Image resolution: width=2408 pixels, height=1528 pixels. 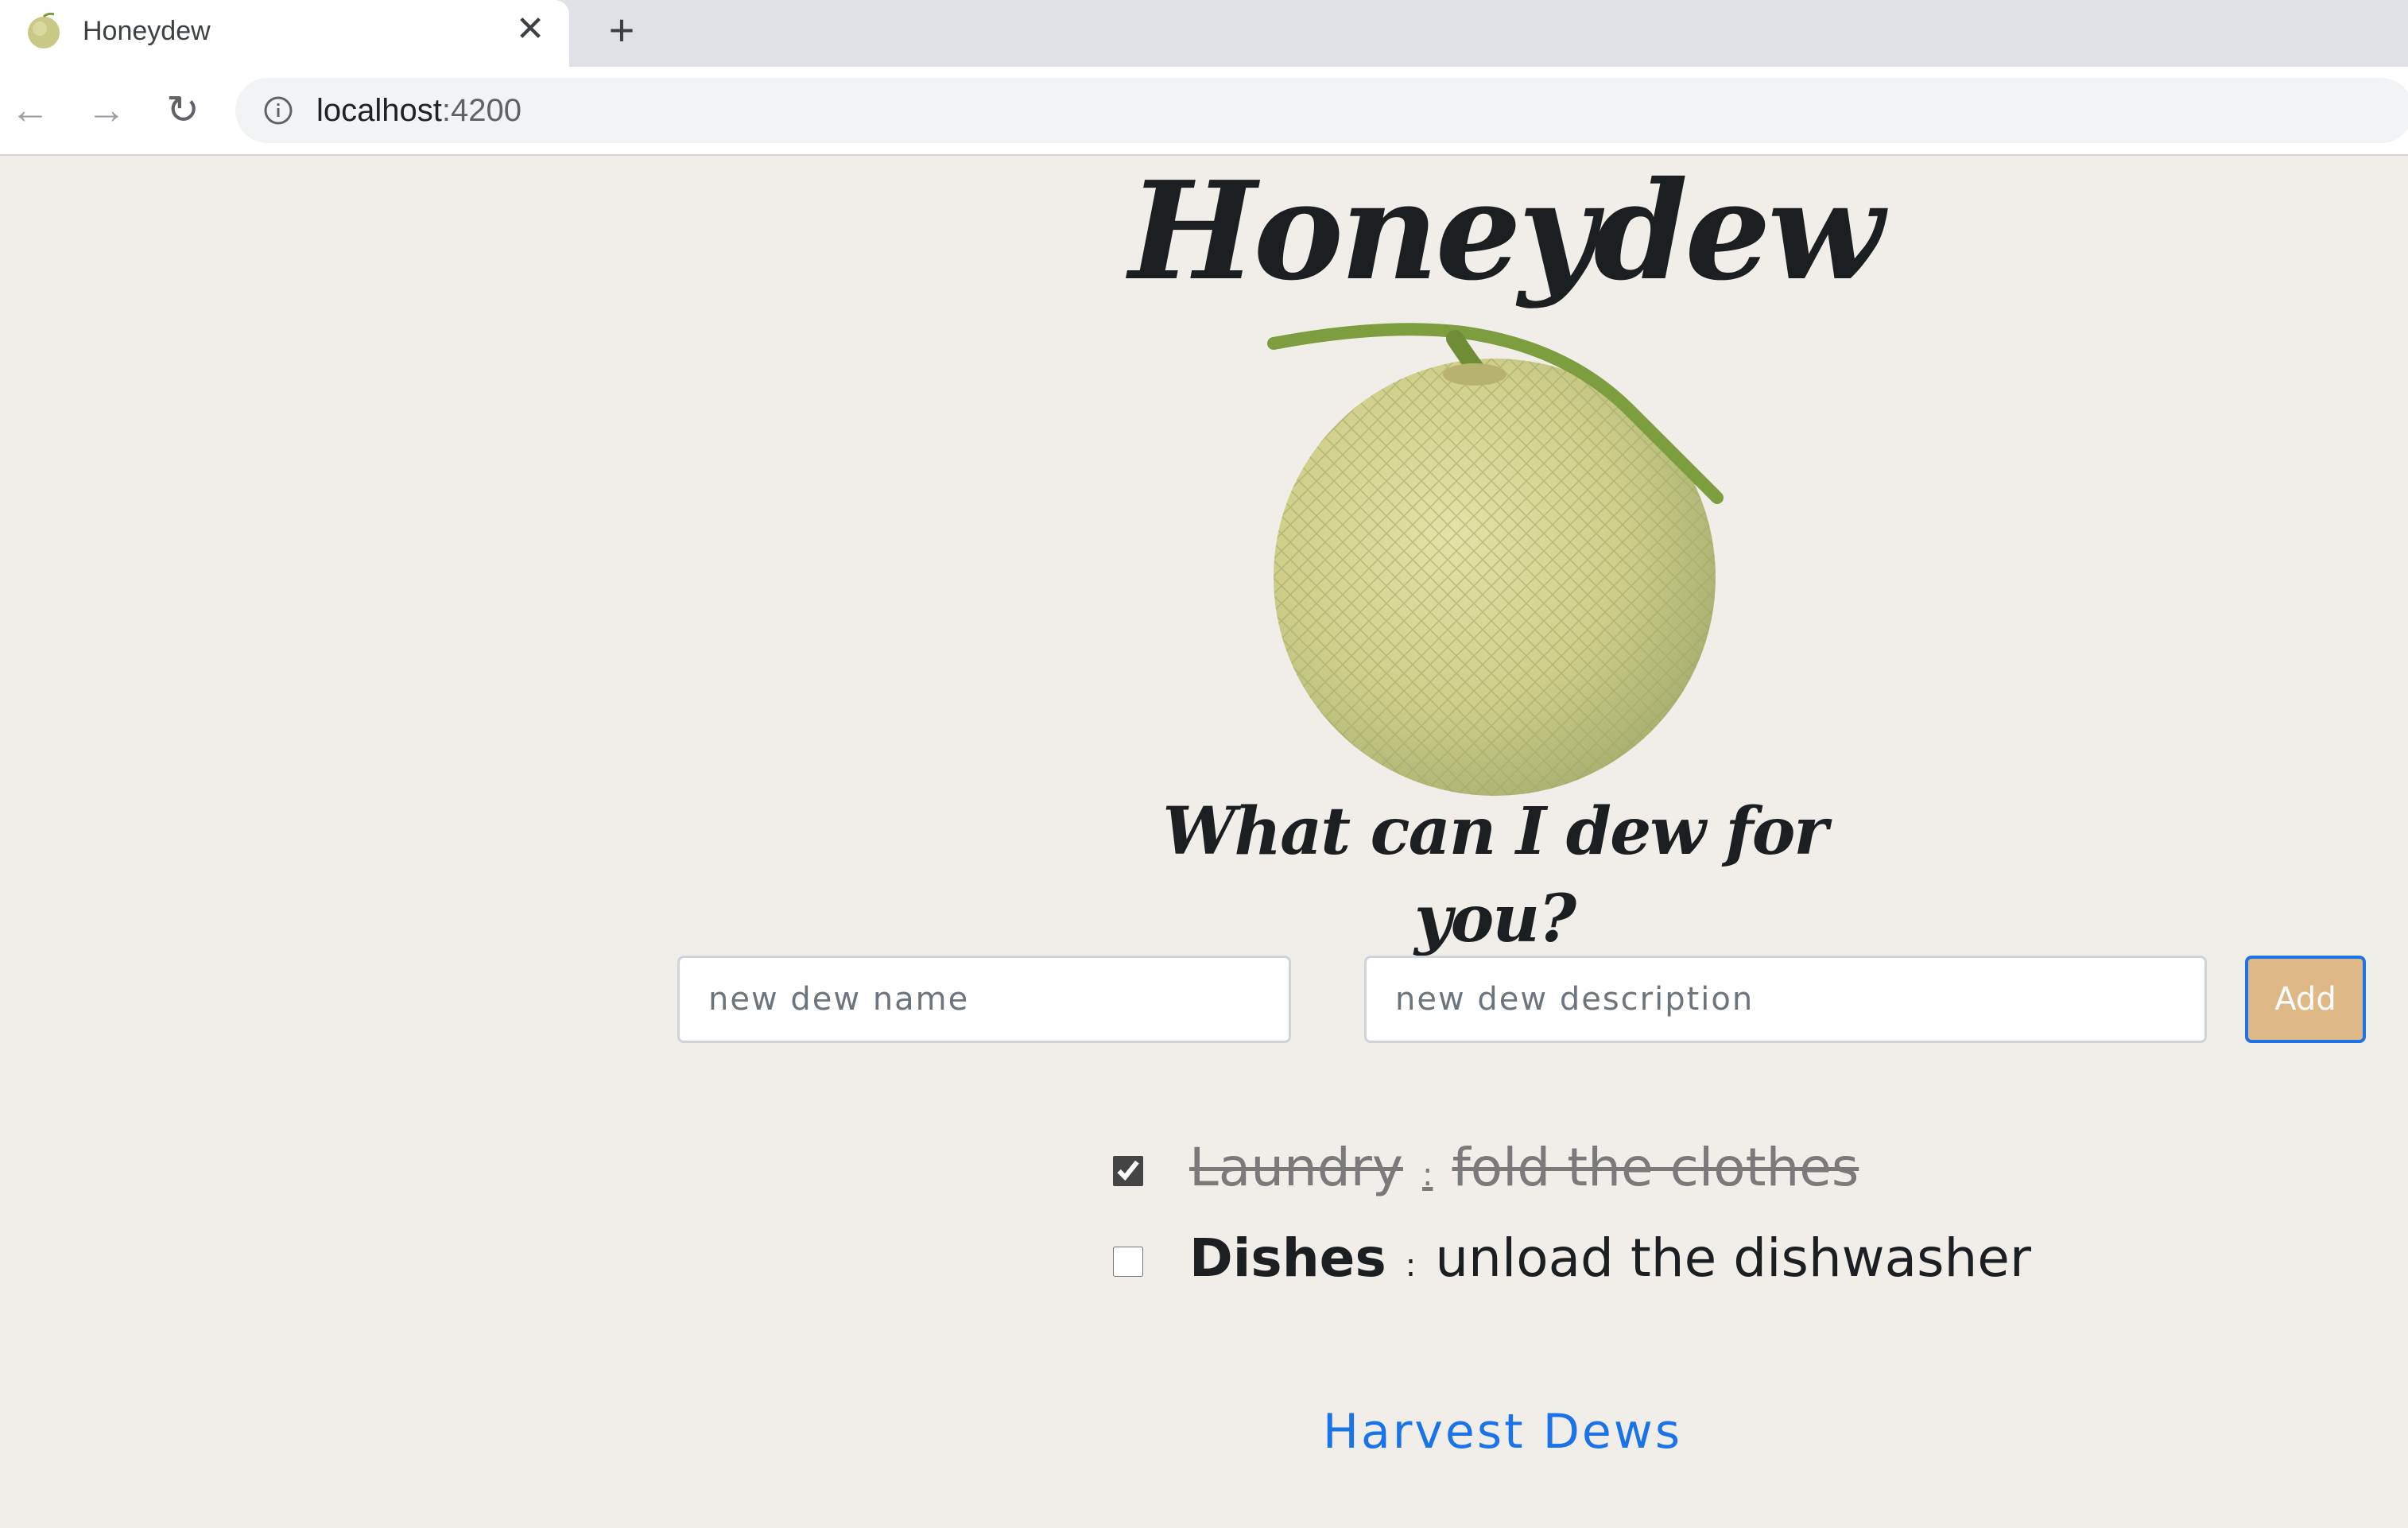 What do you see at coordinates (481, 110) in the screenshot?
I see `url-port: :4200` at bounding box center [481, 110].